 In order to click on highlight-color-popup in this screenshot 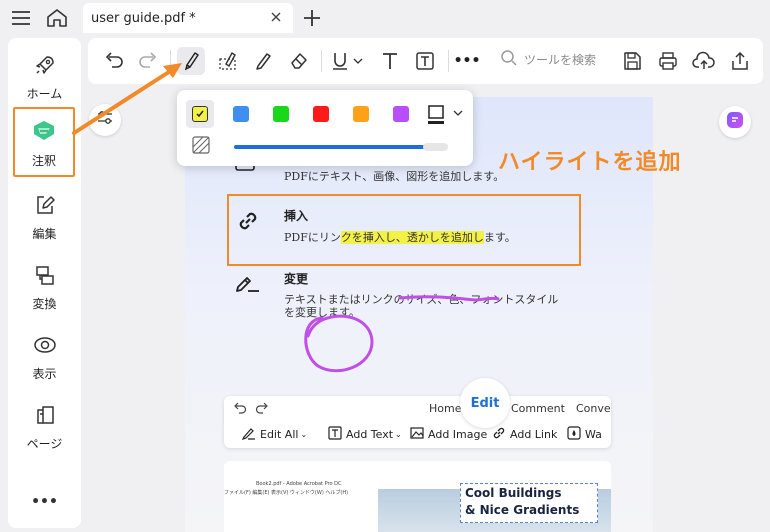, I will do `click(325, 128)`.